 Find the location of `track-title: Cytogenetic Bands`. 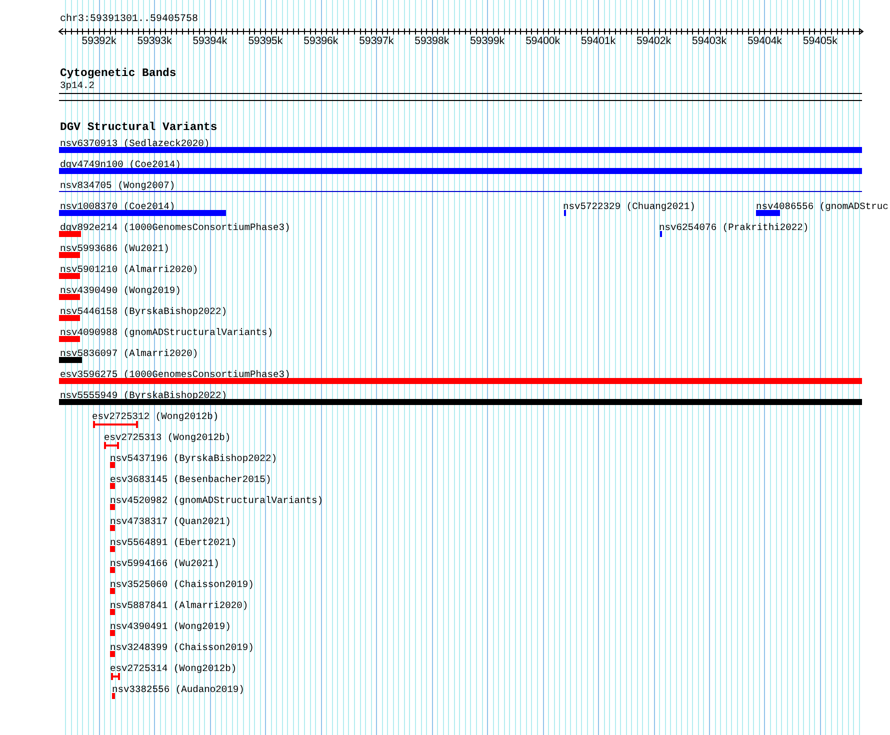

track-title: Cytogenetic Bands is located at coordinates (118, 74).